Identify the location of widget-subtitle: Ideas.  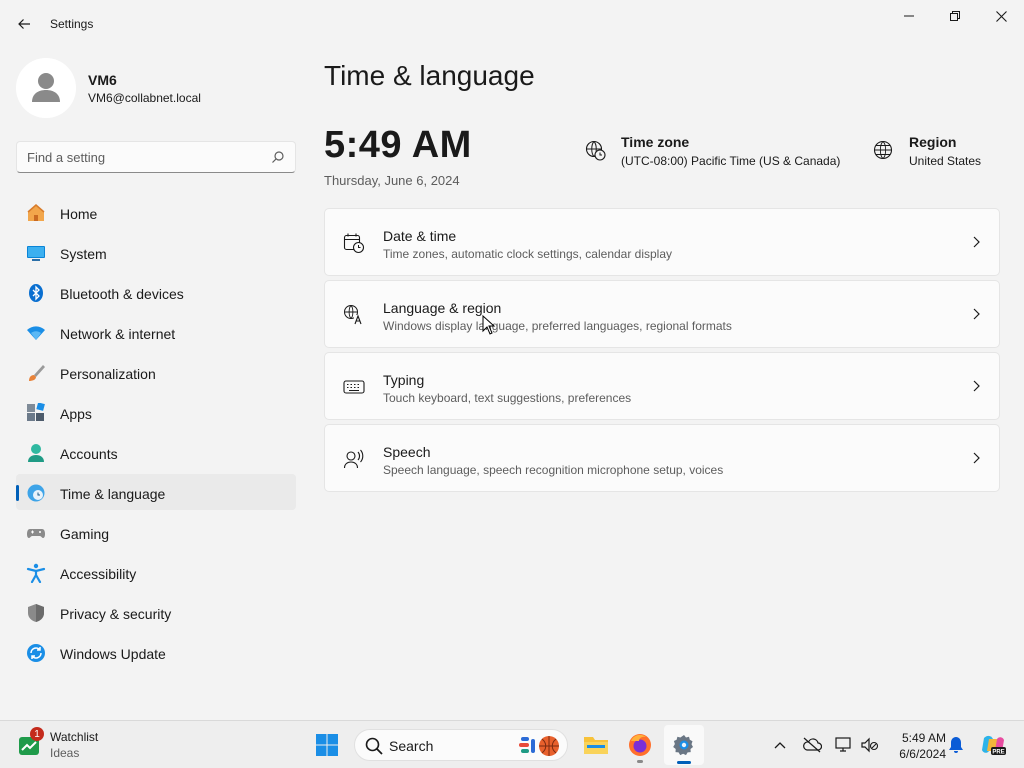
(65, 753).